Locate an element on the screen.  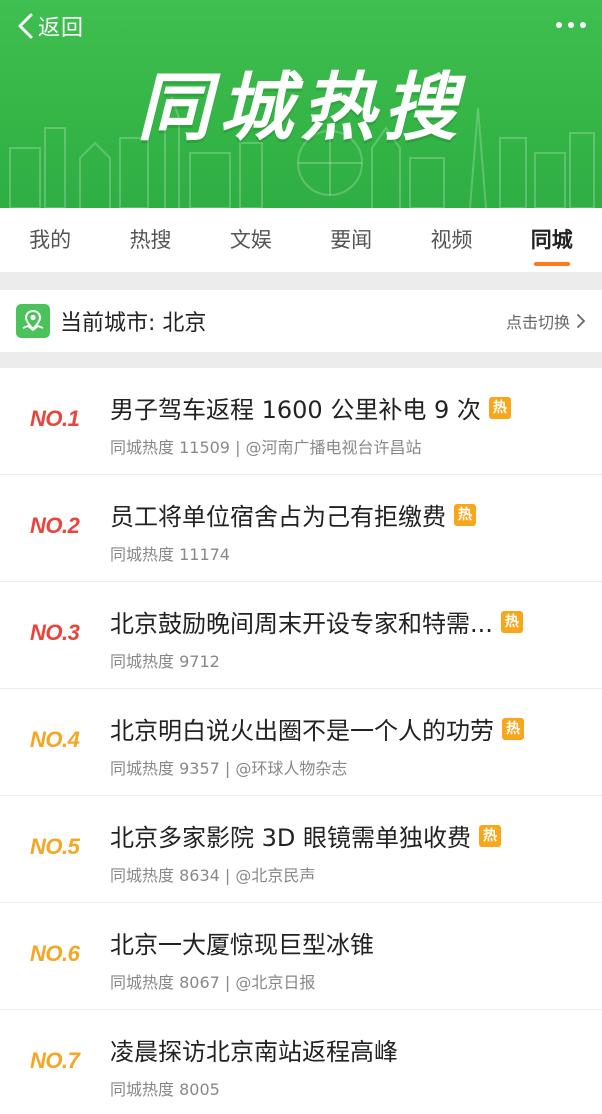
item-title: 凌晨探访北京南站返程高峰 is located at coordinates (254, 1052).